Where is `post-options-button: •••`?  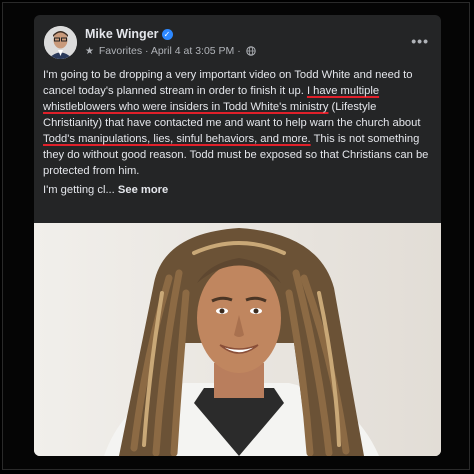 post-options-button: ••• is located at coordinates (420, 41).